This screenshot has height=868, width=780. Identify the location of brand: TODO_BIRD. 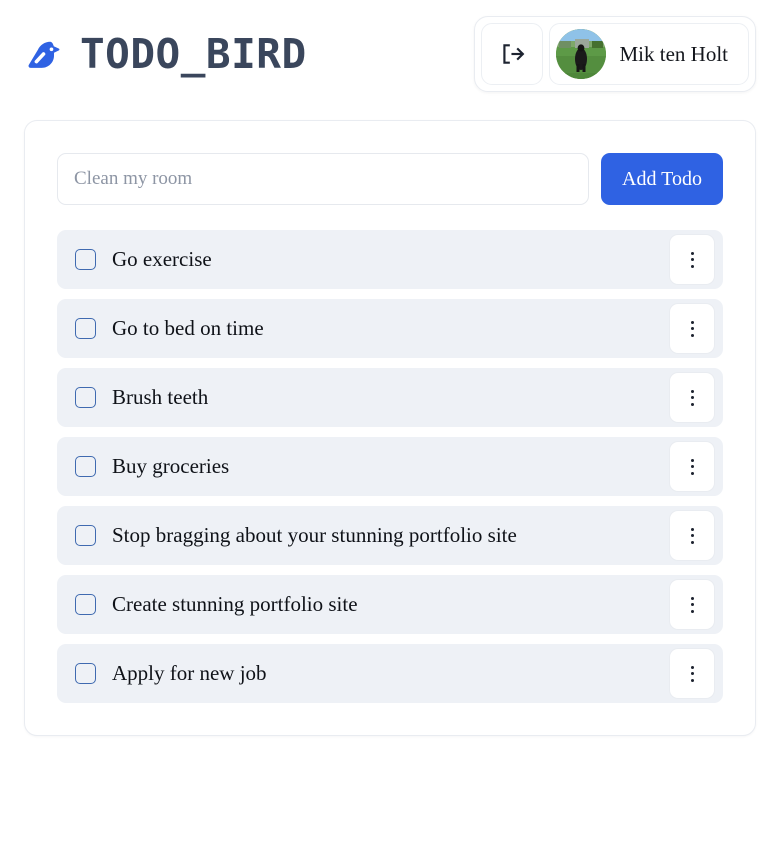
(165, 54).